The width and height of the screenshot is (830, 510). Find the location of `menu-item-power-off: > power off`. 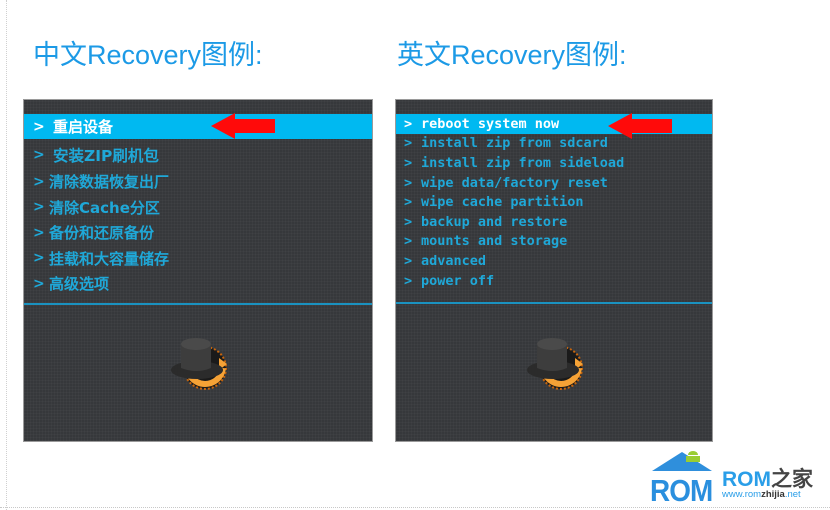

menu-item-power-off: > power off is located at coordinates (554, 281).